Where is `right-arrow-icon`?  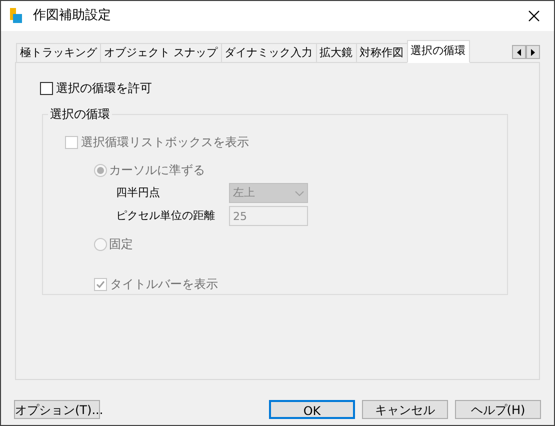
right-arrow-icon is located at coordinates (533, 52).